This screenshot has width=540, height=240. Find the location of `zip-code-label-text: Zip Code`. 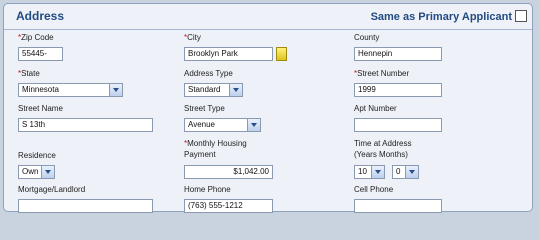

zip-code-label-text: Zip Code is located at coordinates (37, 37).